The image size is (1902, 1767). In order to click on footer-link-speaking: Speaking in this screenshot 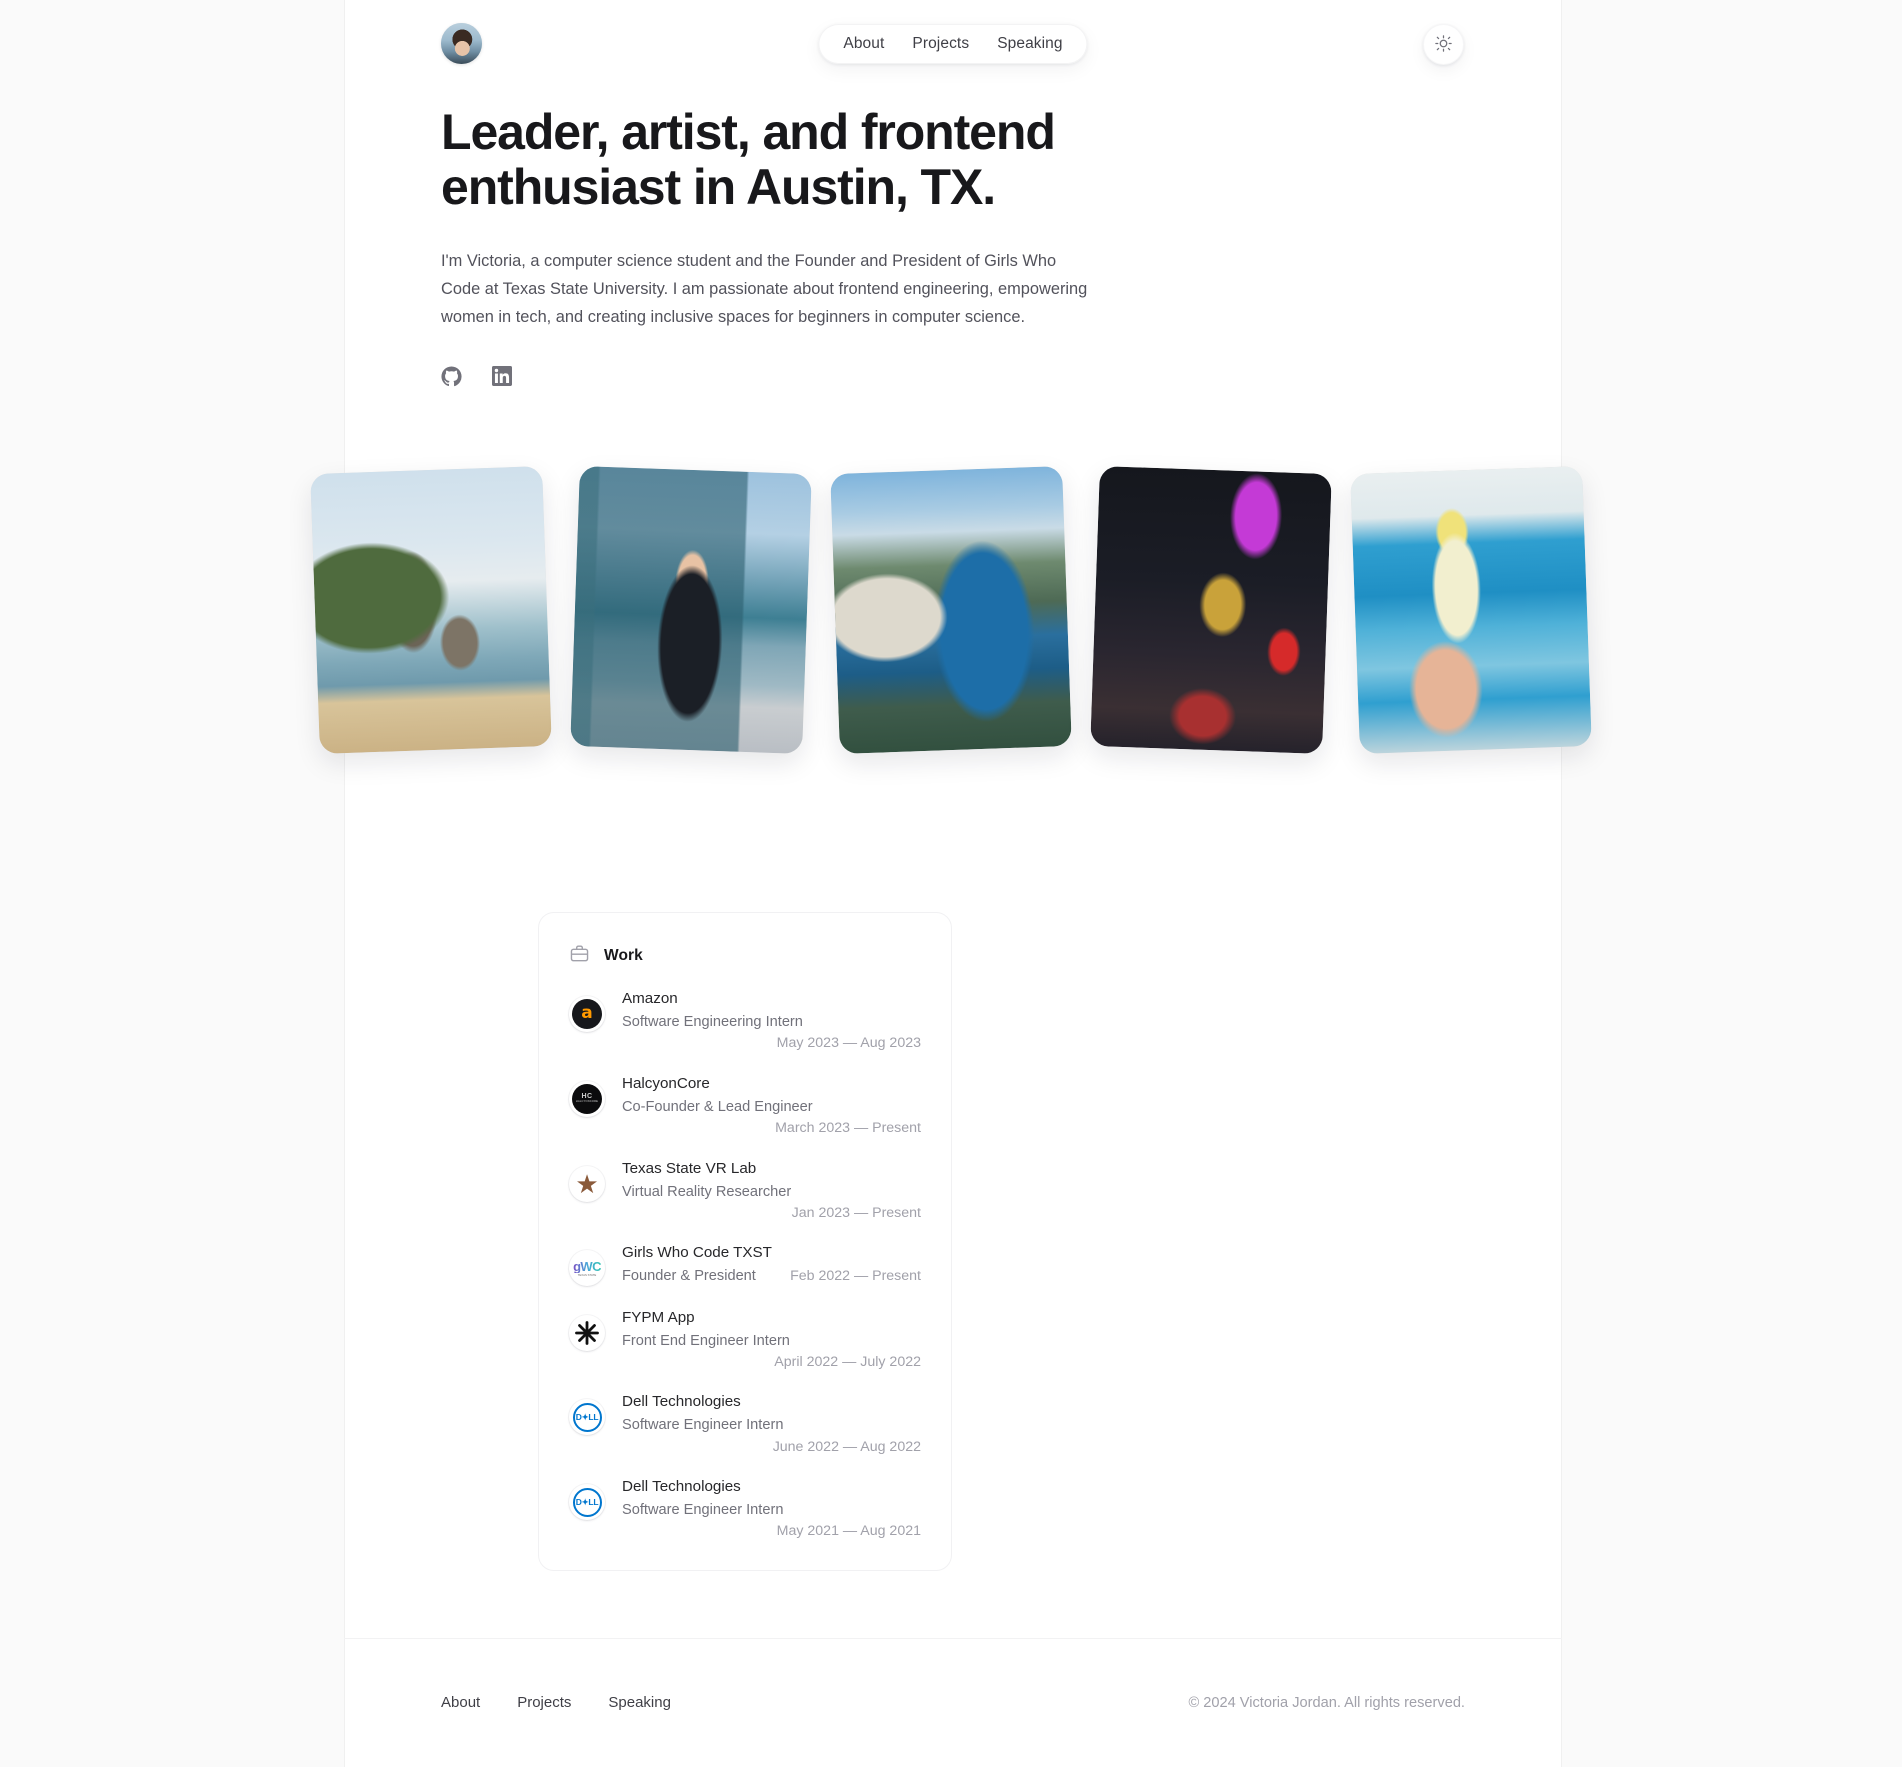, I will do `click(639, 1702)`.